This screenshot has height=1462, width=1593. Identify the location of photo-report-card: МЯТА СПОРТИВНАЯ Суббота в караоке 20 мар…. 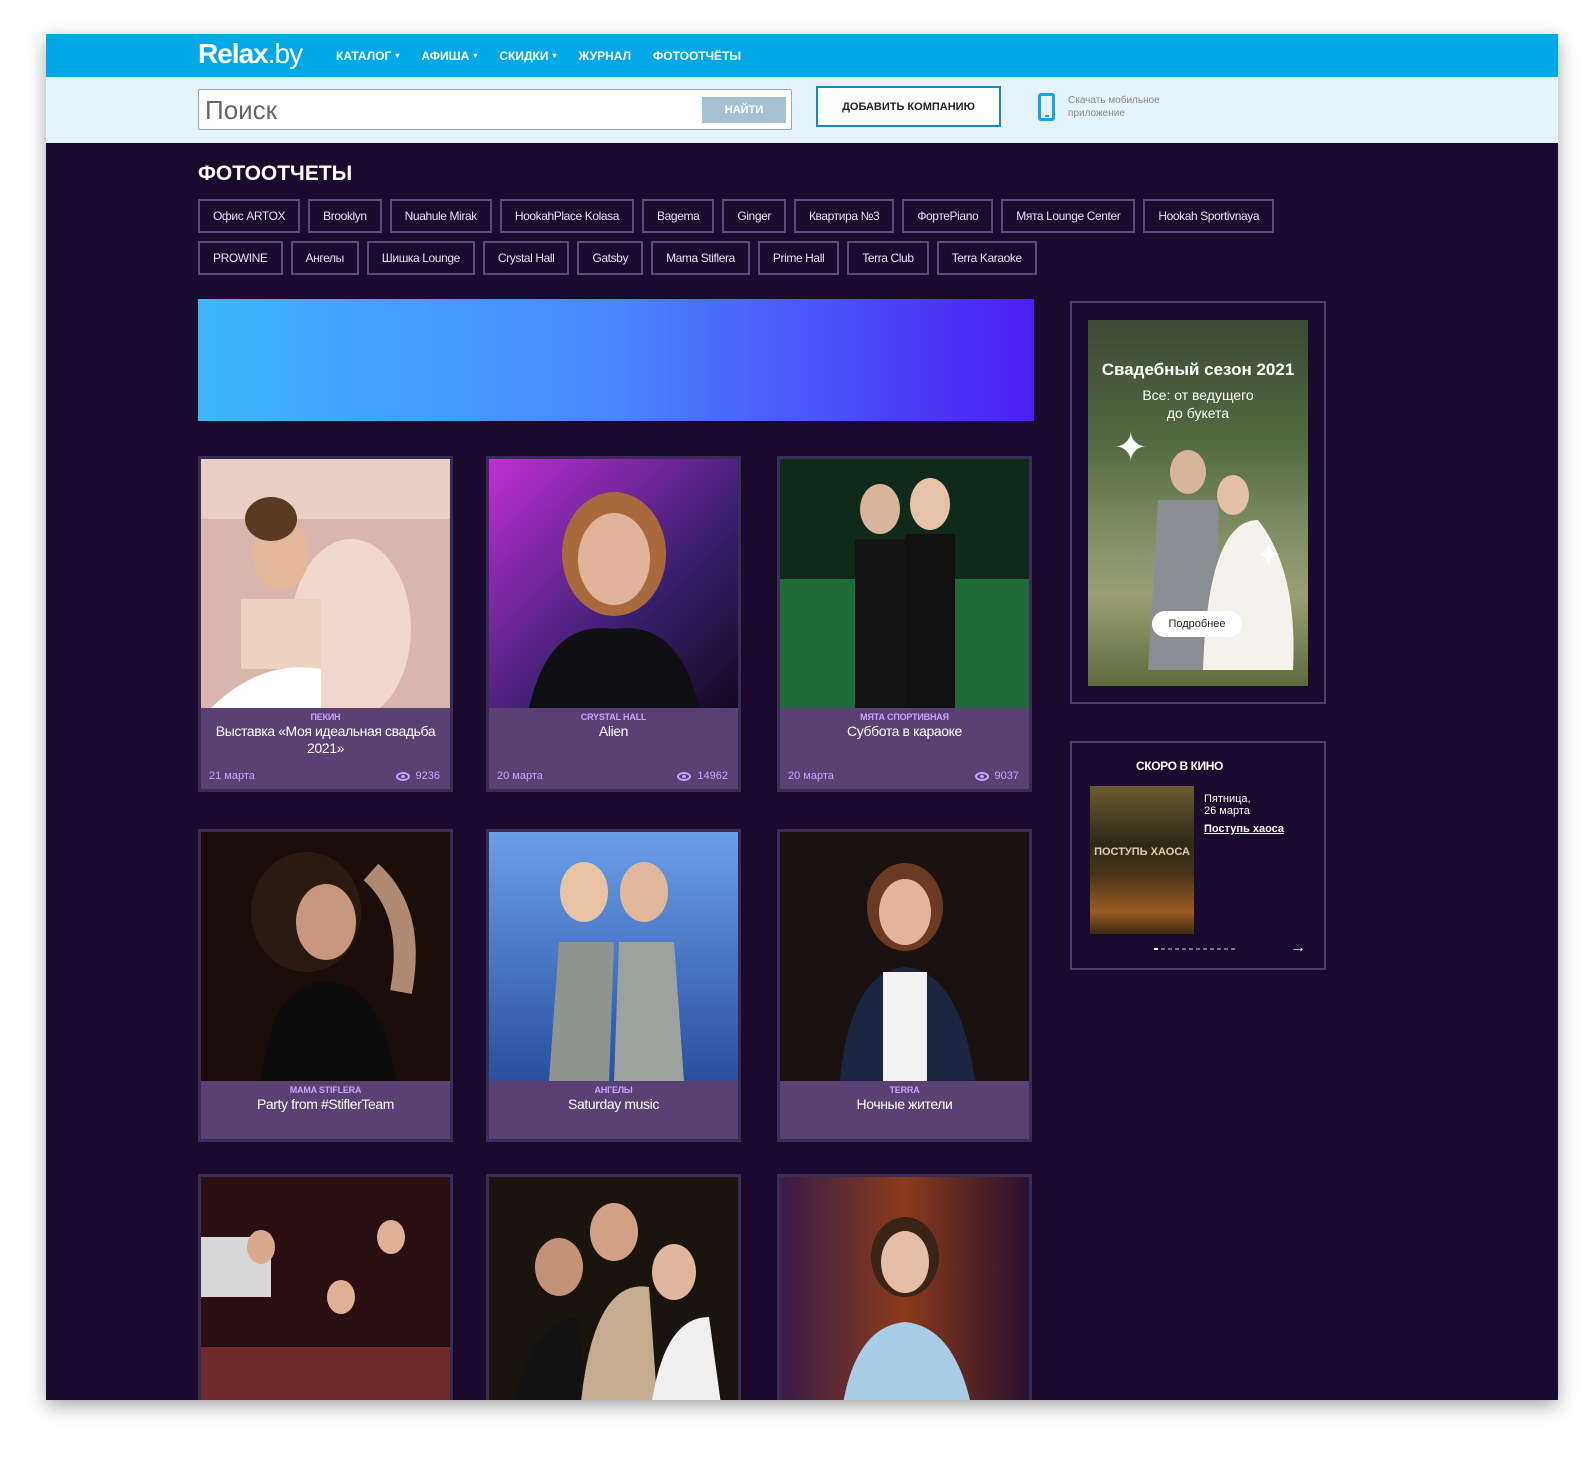
(904, 624).